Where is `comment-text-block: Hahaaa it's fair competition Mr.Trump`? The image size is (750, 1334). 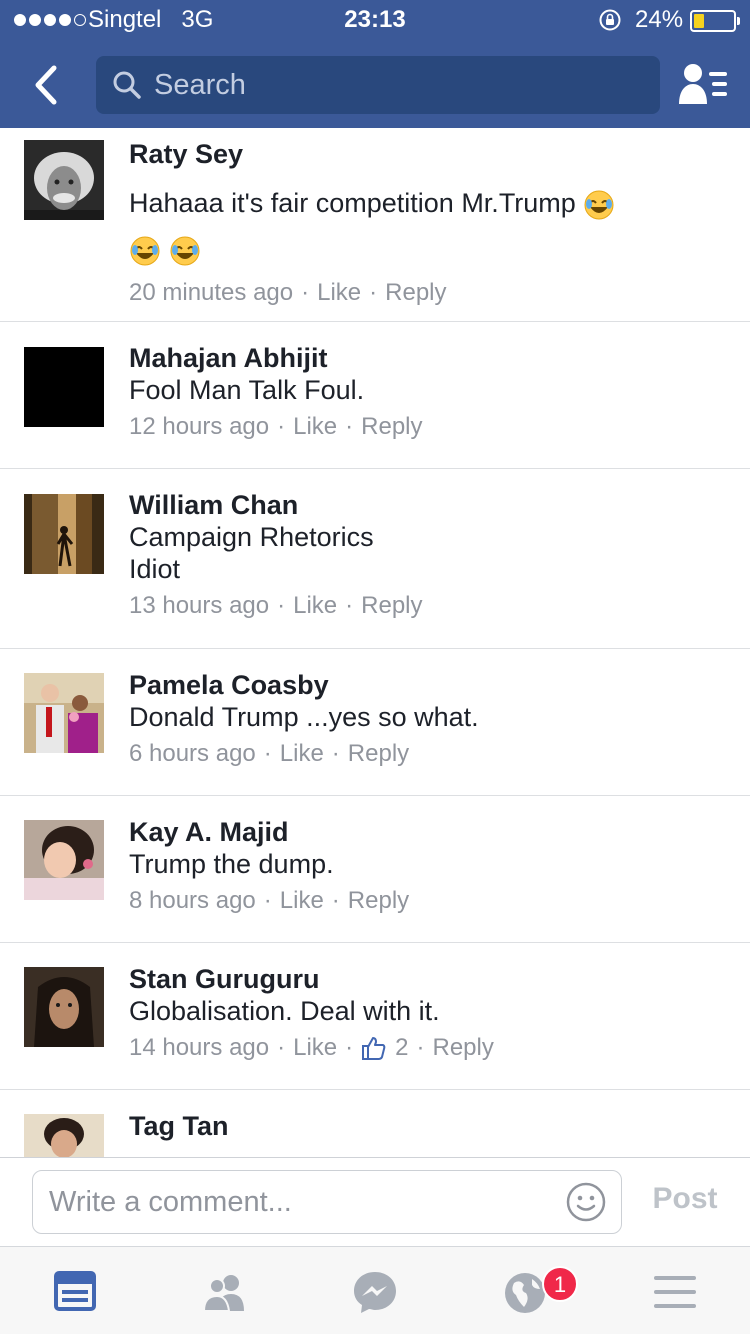
comment-text-block: Hahaaa it's fair competition Mr.Trump is located at coordinates (429, 226).